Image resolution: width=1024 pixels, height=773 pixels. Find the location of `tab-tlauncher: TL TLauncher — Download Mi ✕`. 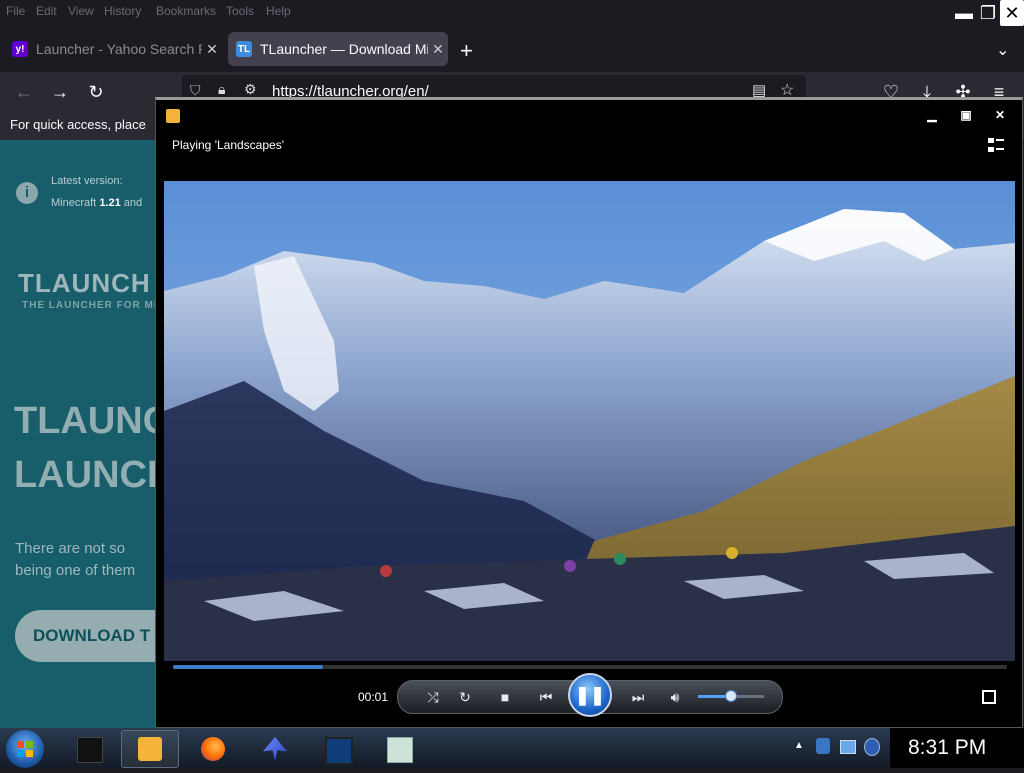

tab-tlauncher: TL TLauncher — Download Mi ✕ is located at coordinates (338, 49).